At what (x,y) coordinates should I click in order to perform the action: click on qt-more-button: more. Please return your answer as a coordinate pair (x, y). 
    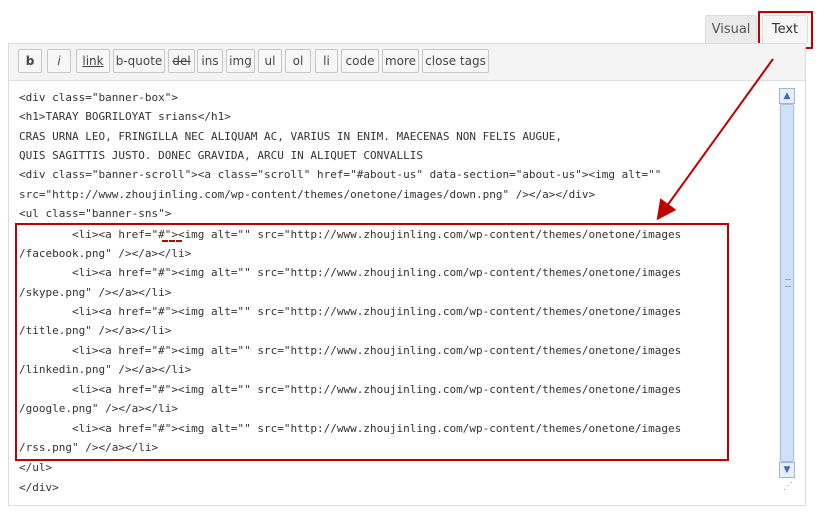
    Looking at the image, I should click on (400, 61).